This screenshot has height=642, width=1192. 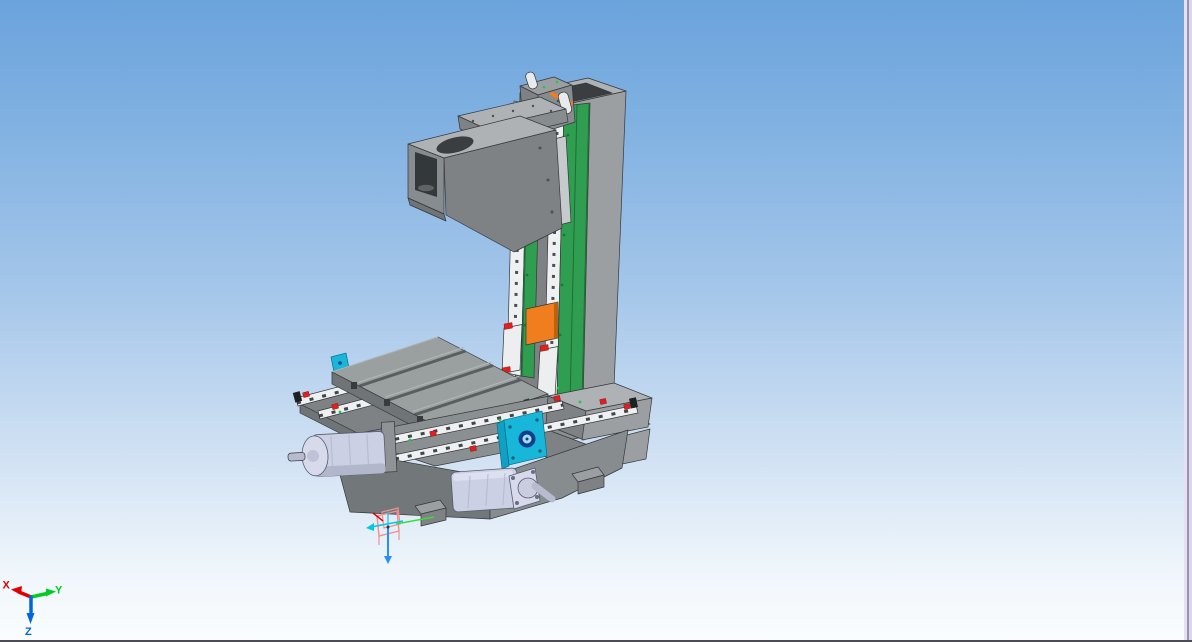 What do you see at coordinates (1188, 321) in the screenshot?
I see `window-border-right` at bounding box center [1188, 321].